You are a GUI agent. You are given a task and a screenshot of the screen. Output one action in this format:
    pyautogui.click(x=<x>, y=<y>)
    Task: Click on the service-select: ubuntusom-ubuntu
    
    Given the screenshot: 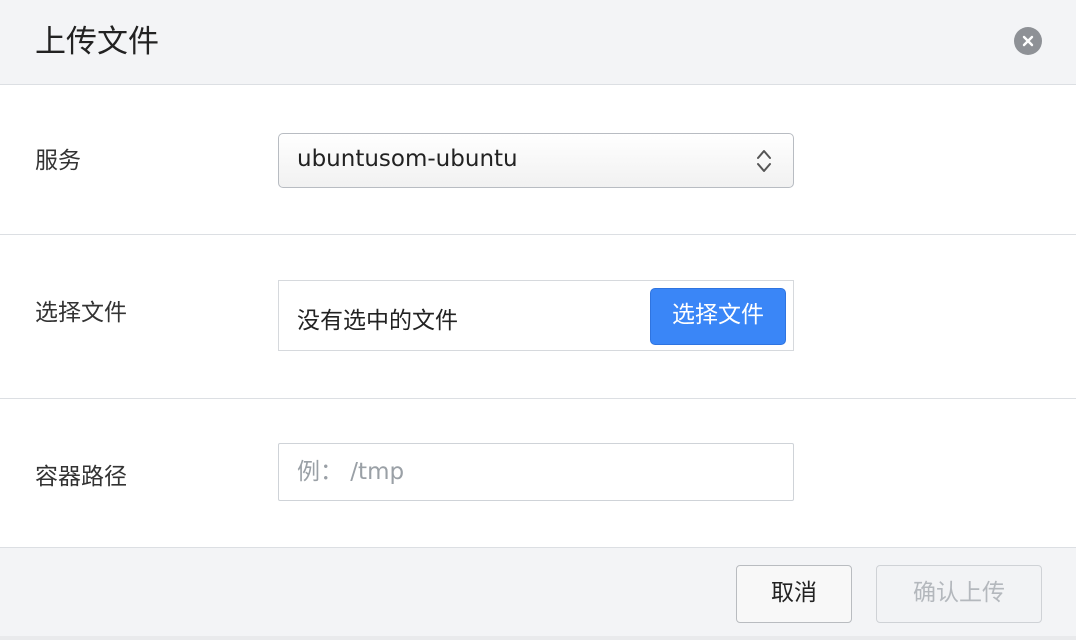 What is the action you would take?
    pyautogui.click(x=536, y=160)
    